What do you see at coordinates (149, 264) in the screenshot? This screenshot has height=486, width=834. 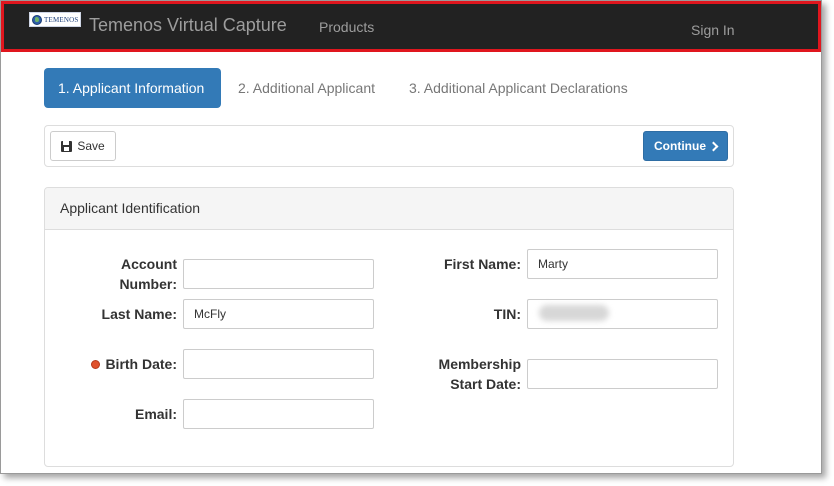 I see `account-number-label-line1: Account` at bounding box center [149, 264].